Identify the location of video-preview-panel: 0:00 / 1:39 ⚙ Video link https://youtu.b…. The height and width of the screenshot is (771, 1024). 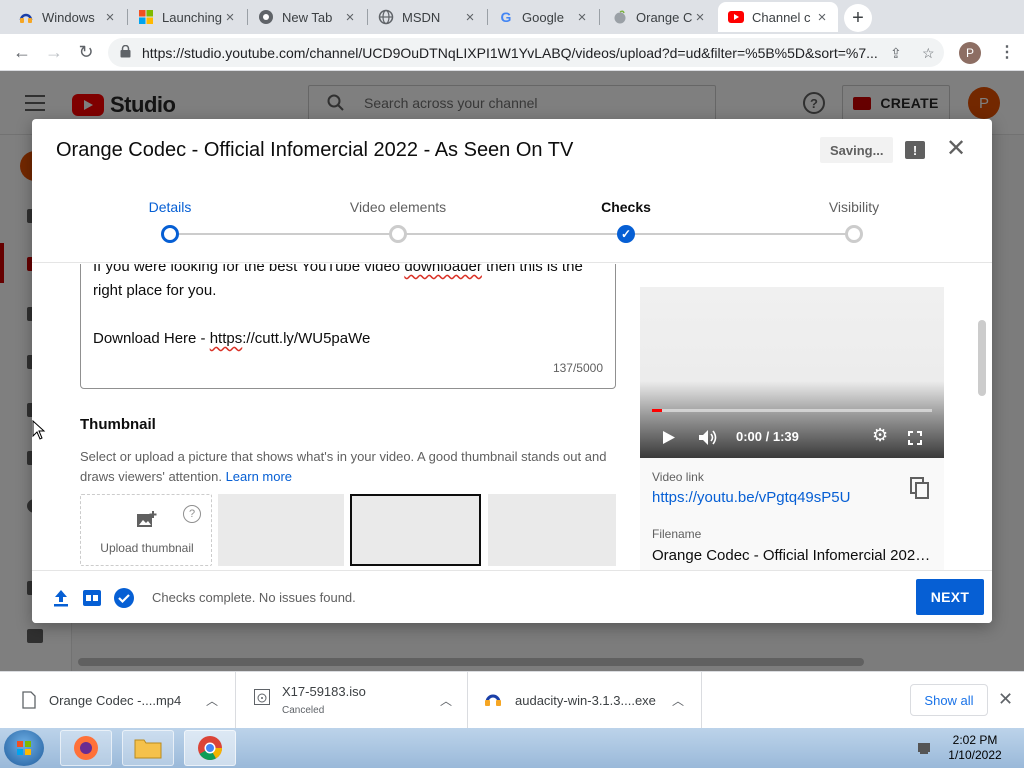
(792, 428).